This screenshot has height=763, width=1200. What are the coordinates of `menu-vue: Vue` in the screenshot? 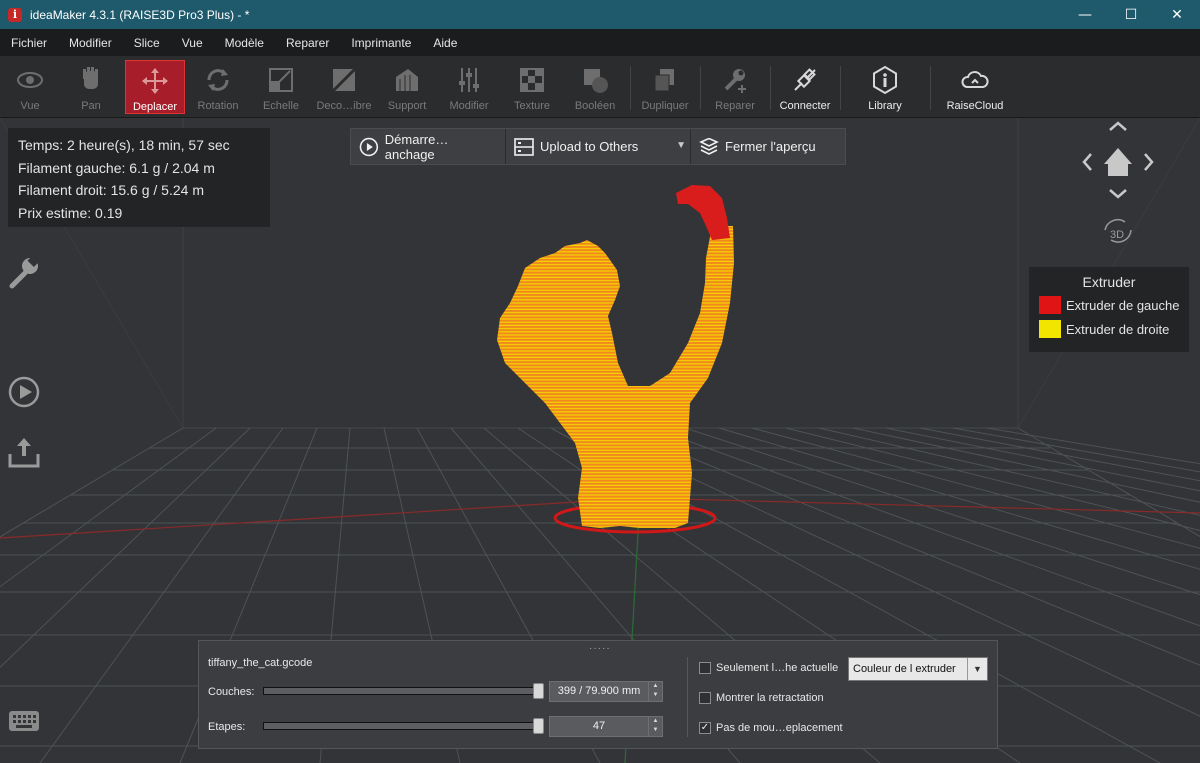 It's located at (192, 43).